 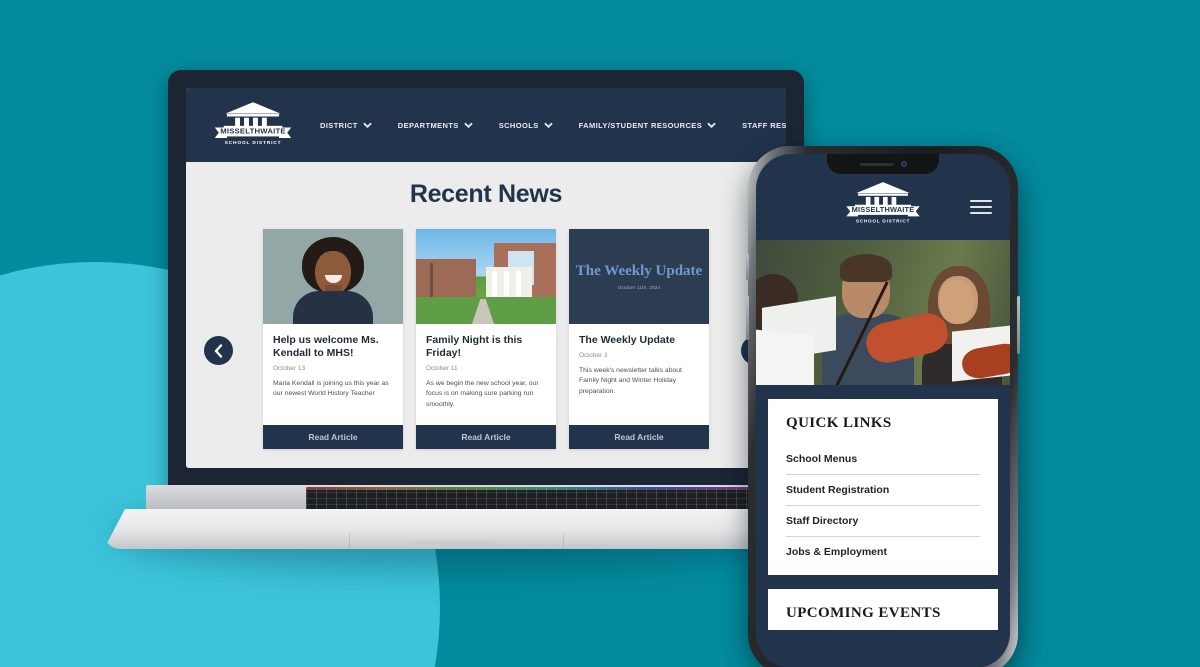 What do you see at coordinates (883, 490) in the screenshot?
I see `quick-link-student-registration: Student Registration` at bounding box center [883, 490].